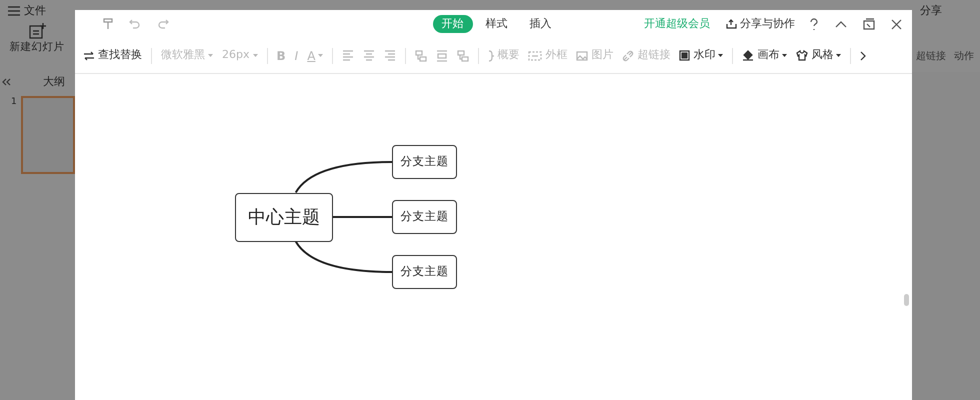 This screenshot has width=980, height=400. I want to click on more-icon, so click(863, 55).